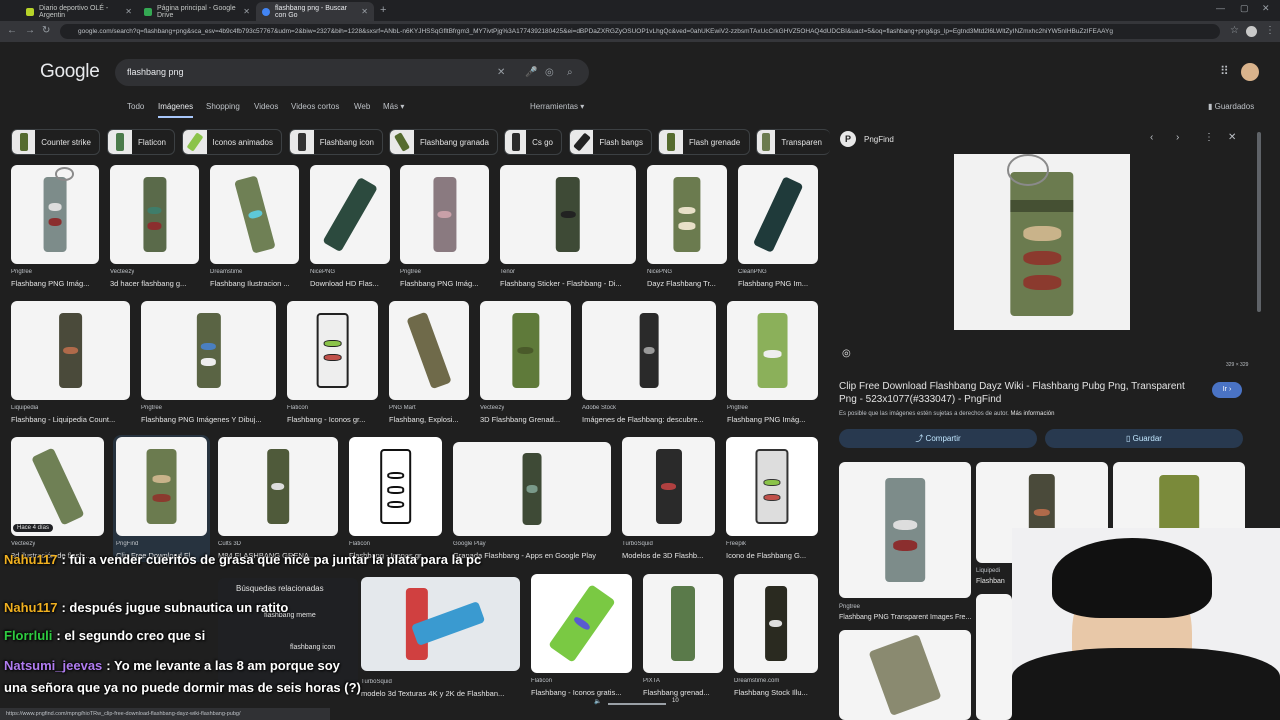 The image size is (1280, 720). What do you see at coordinates (443, 142) in the screenshot?
I see `chip-flashbang-granada: Flashbang granada` at bounding box center [443, 142].